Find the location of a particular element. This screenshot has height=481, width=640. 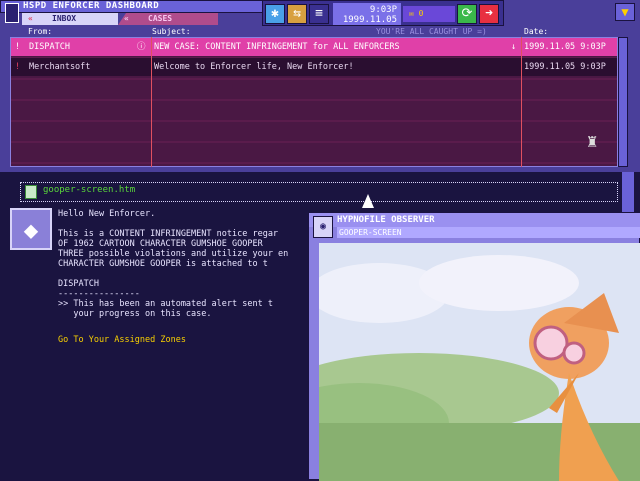

clock-display: 9:03P 1999.11.05 is located at coordinates (367, 14).